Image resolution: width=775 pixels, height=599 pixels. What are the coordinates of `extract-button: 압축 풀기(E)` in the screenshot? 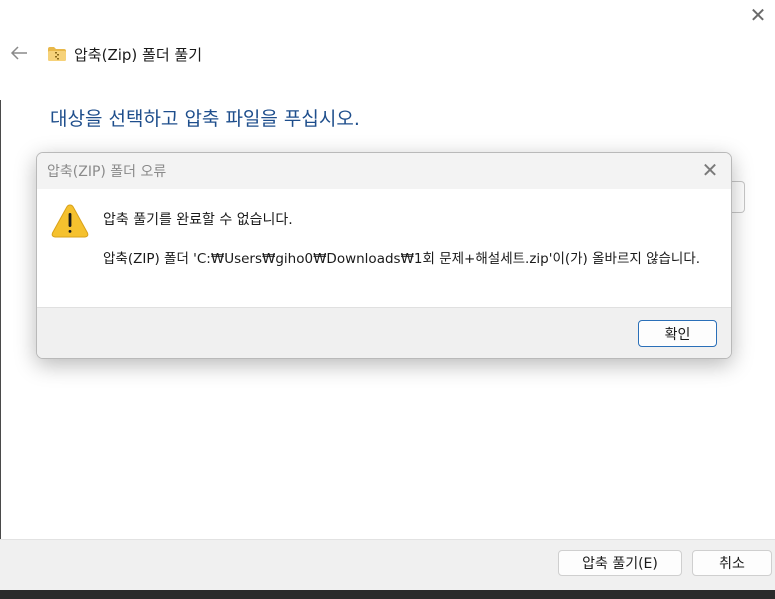 It's located at (620, 563).